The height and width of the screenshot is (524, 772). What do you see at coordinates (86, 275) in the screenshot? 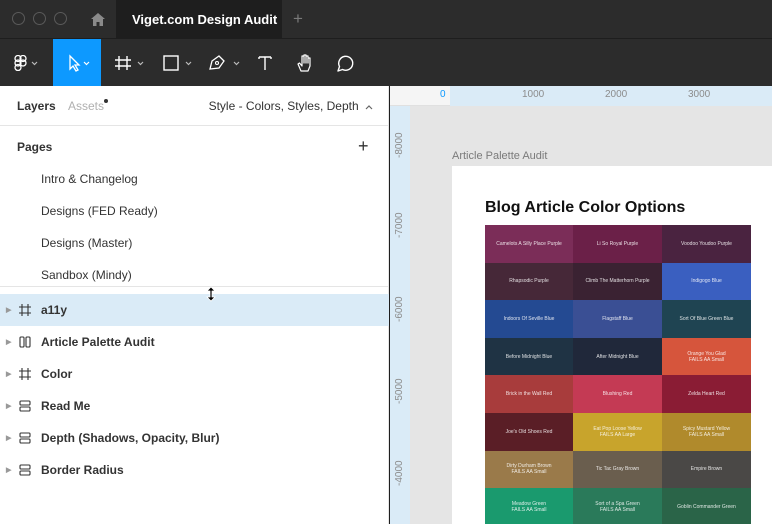
I see `page-item-label: Sandbox (Mindy)` at bounding box center [86, 275].